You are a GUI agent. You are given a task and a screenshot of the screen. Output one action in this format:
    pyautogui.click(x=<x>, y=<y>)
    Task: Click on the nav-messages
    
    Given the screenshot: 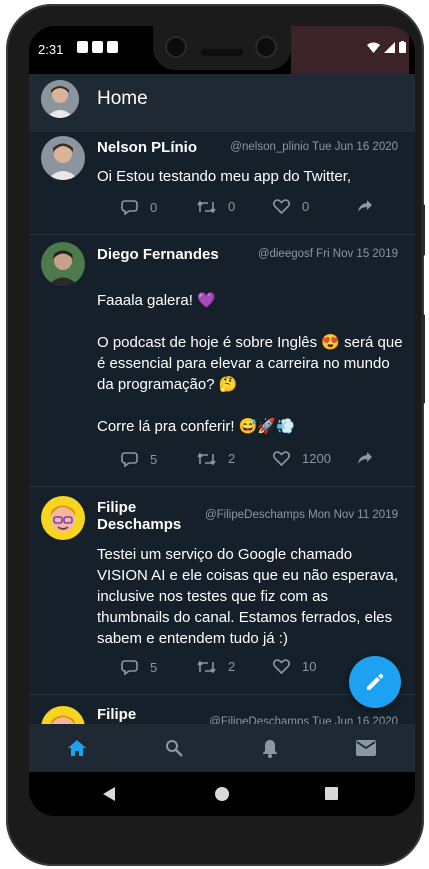 What is the action you would take?
    pyautogui.click(x=366, y=748)
    